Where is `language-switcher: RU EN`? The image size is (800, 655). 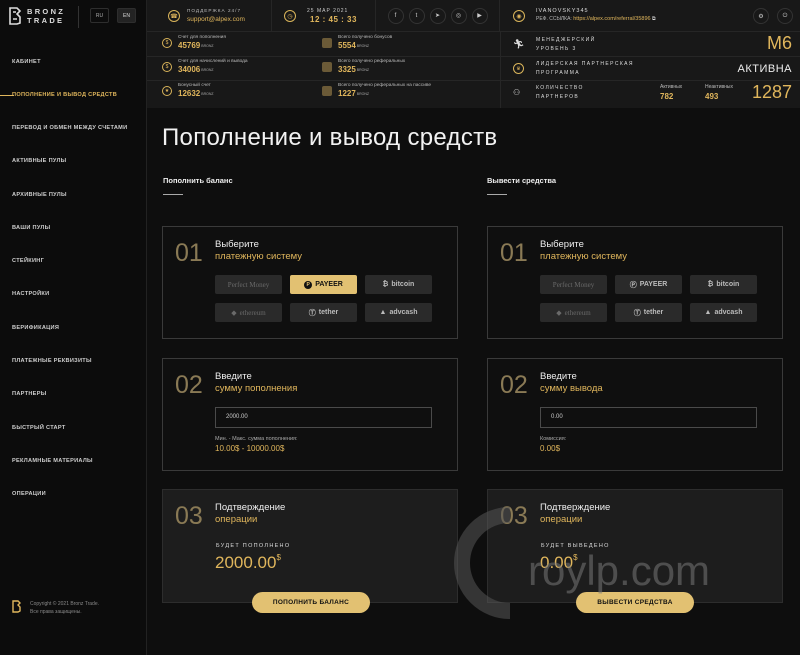
language-switcher: RU EN is located at coordinates (113, 15).